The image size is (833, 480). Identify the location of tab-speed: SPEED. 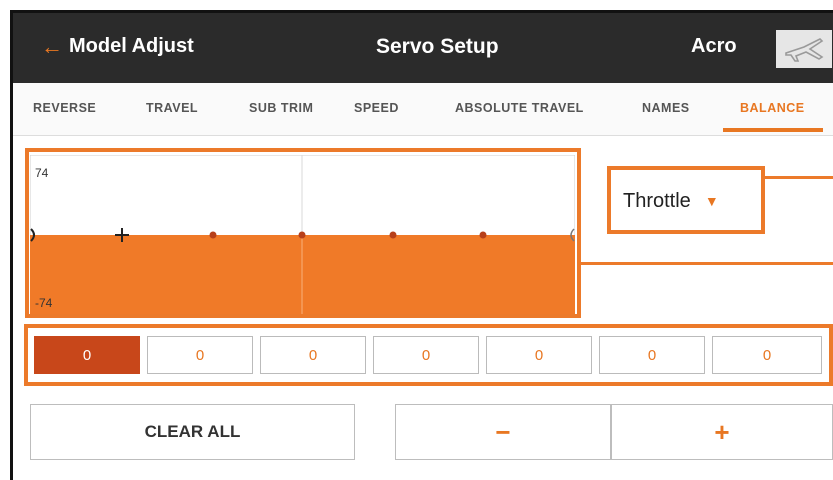
(376, 108).